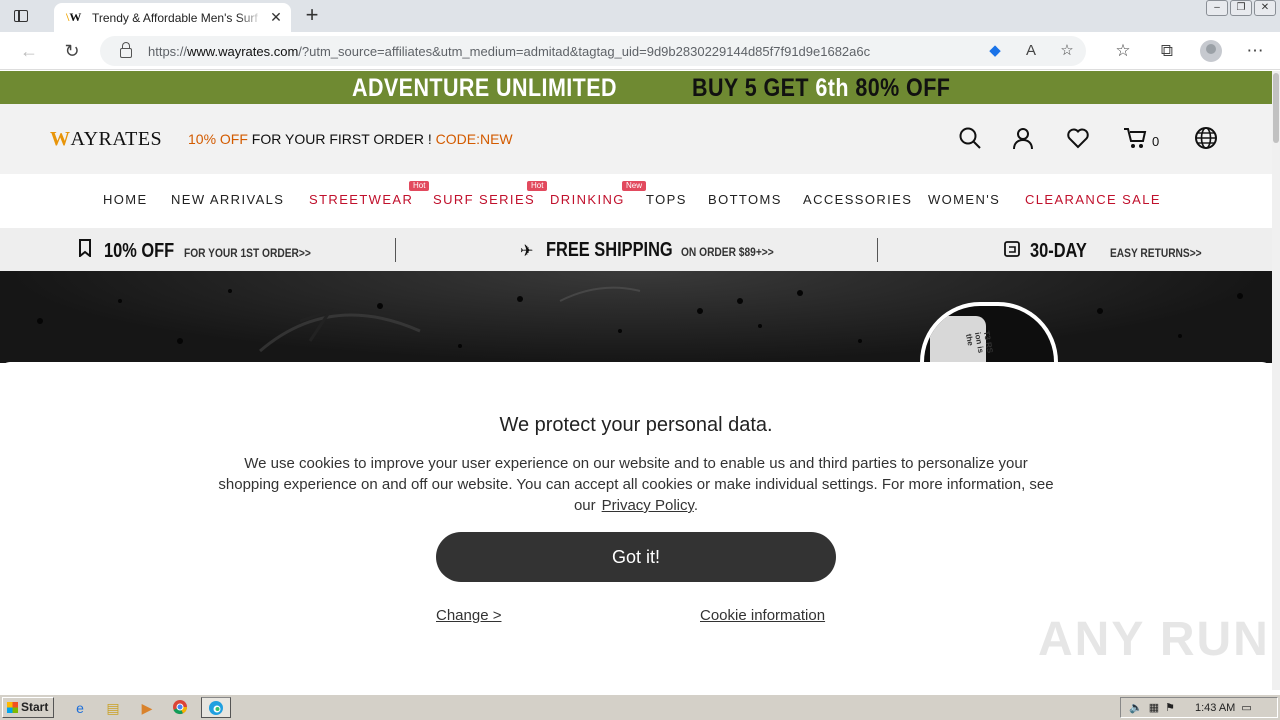 The image size is (1280, 720). I want to click on privacy-policy-link: Privacy Policy, so click(648, 505).